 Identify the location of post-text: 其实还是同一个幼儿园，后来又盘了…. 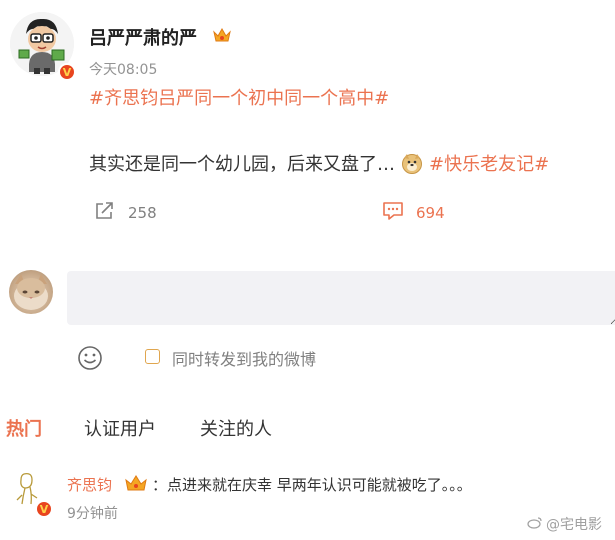
(242, 164).